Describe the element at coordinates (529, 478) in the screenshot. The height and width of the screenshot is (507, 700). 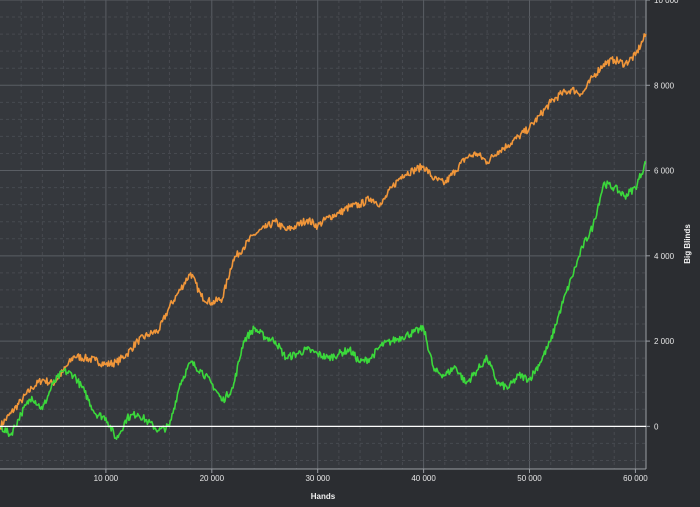
I see `x-tick-label: 50 000` at that location.